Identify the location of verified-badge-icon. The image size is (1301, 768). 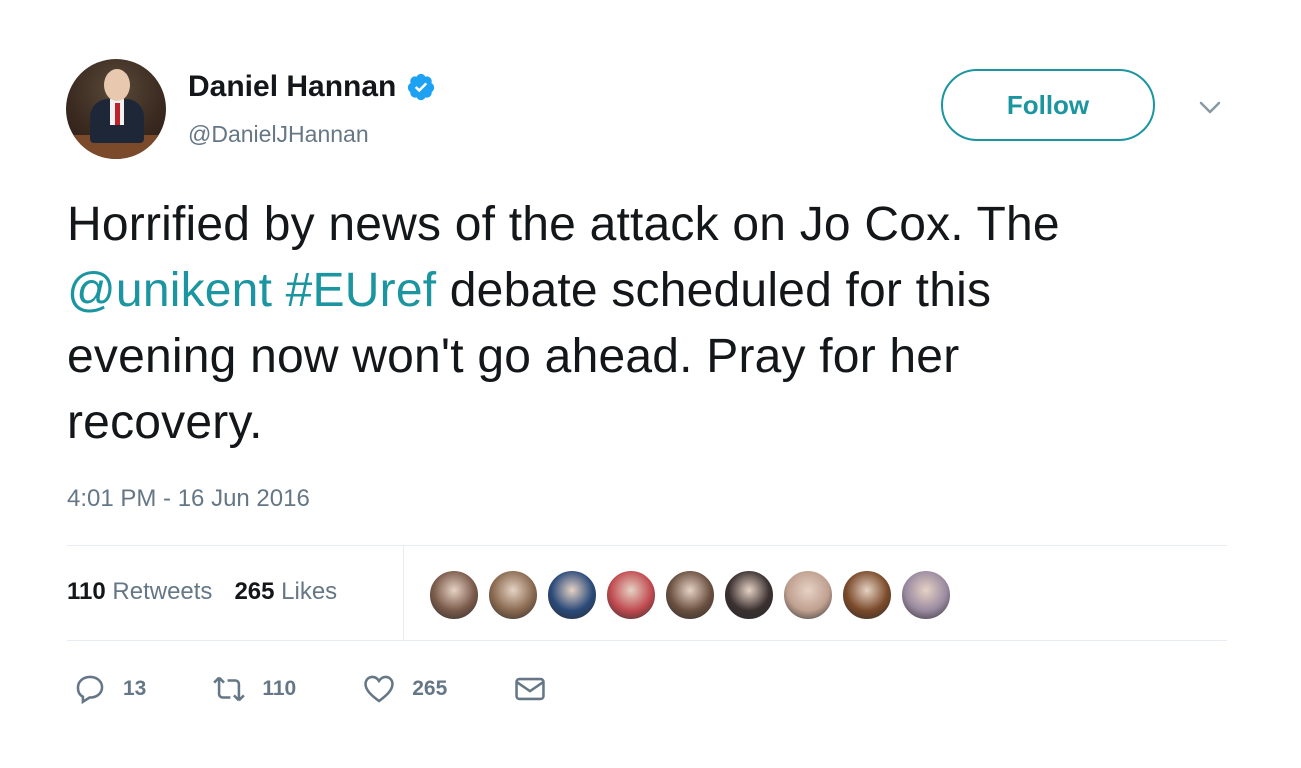
(421, 87).